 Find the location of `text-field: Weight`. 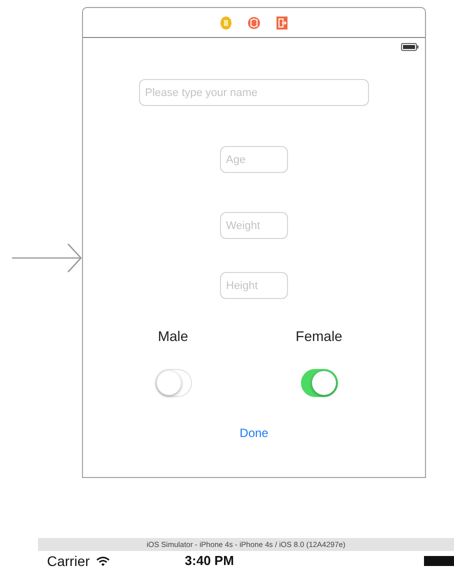

text-field: Weight is located at coordinates (254, 225).